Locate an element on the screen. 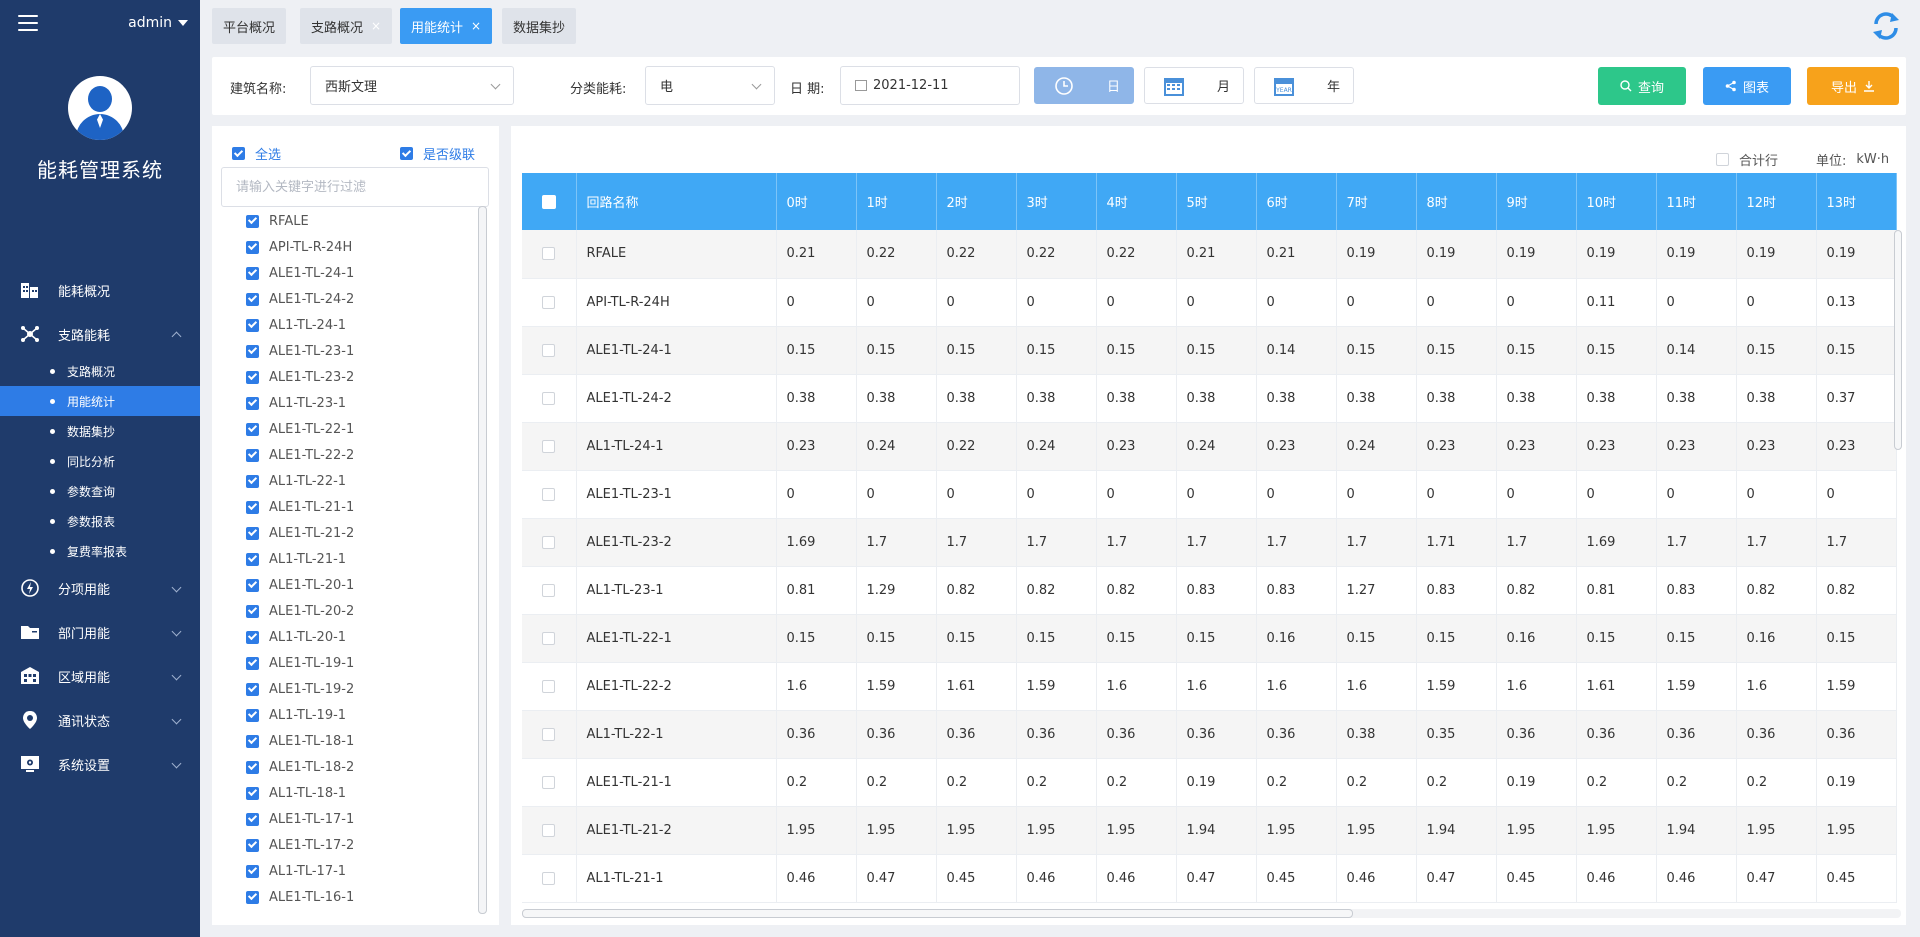 The width and height of the screenshot is (1920, 937). table-row: ALE1-TL-23-1 0 0 0 0 0 0 0 0 0 0 0 0 0 0 is located at coordinates (1209, 494).